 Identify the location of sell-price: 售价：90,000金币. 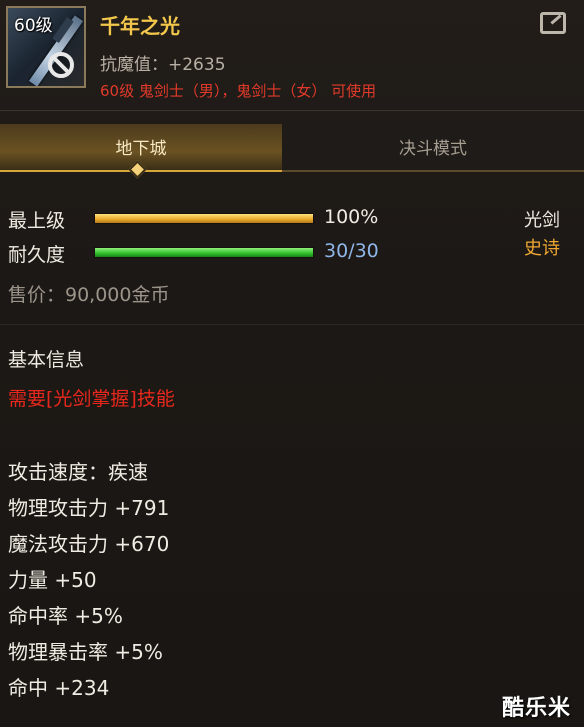
(89, 295).